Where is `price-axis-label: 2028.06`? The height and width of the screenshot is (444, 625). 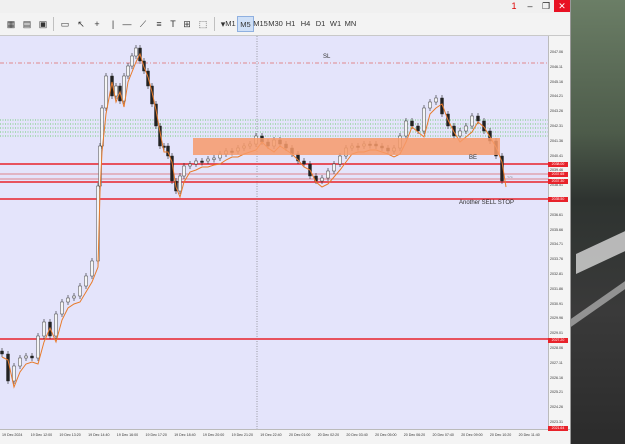
price-axis-label: 2028.06 is located at coordinates (556, 348).